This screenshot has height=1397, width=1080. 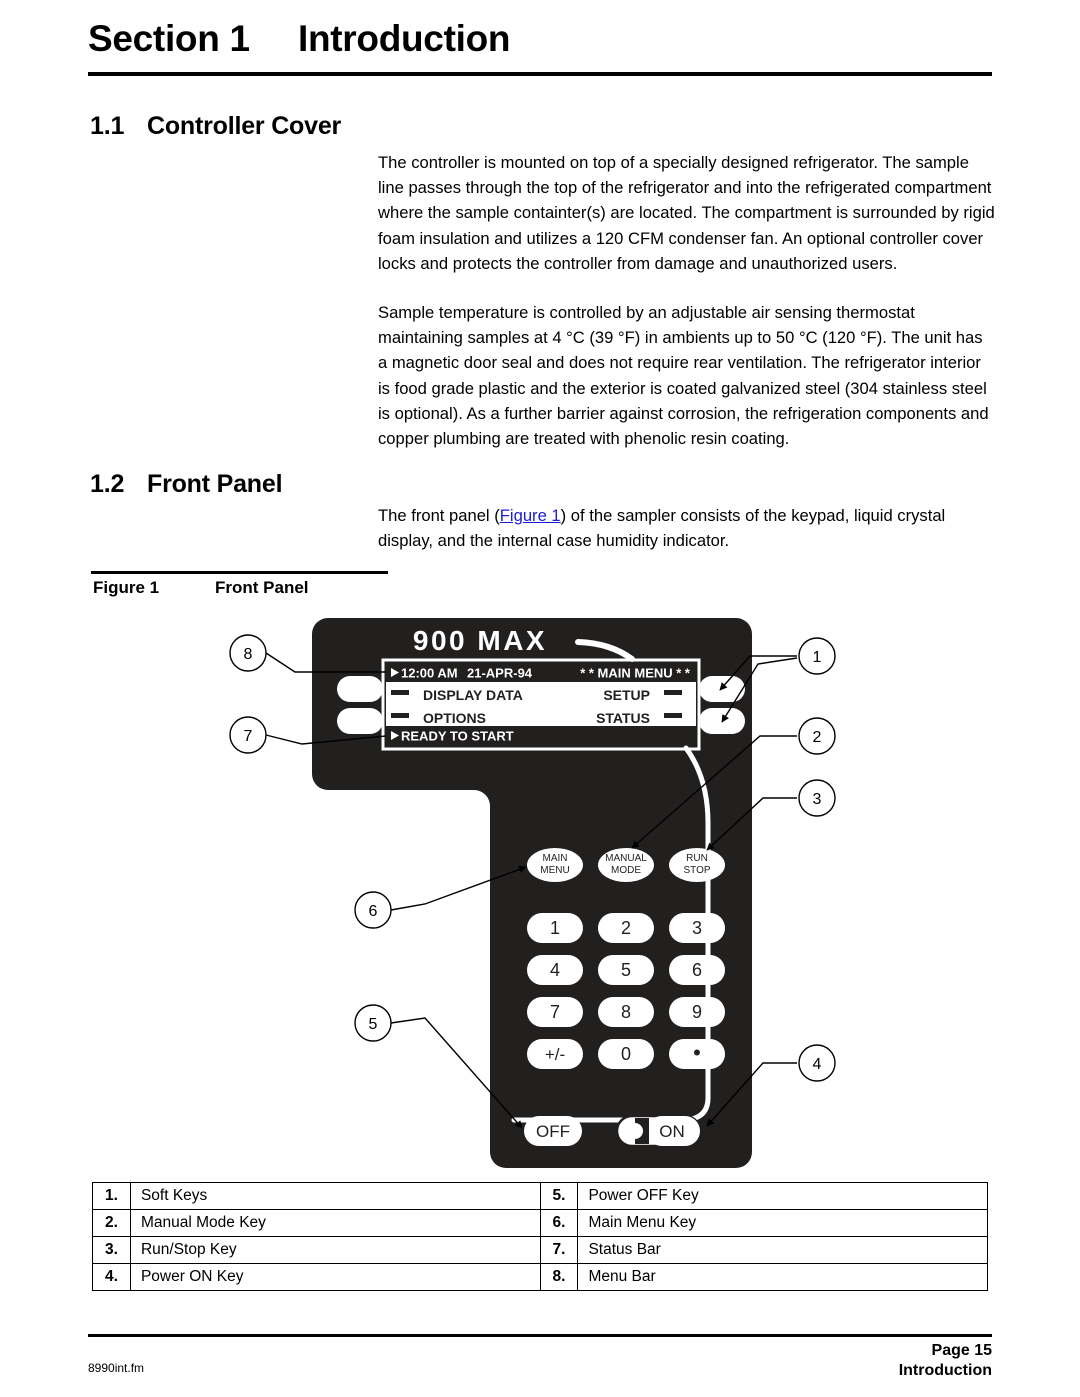 I want to click on function-key-main-menu: MAIN MENU, so click(x=555, y=865).